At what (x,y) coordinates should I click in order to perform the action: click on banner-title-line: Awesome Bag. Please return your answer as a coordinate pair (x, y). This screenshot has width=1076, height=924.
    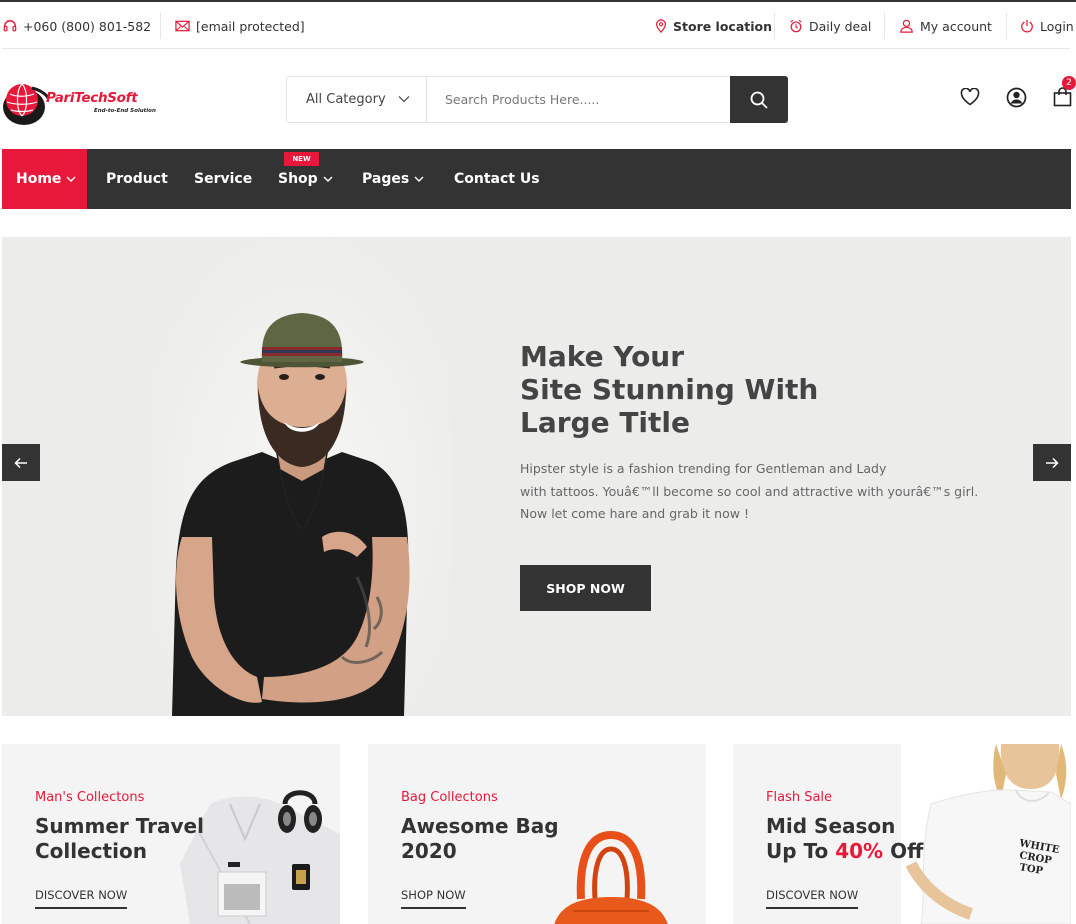
    Looking at the image, I should click on (480, 826).